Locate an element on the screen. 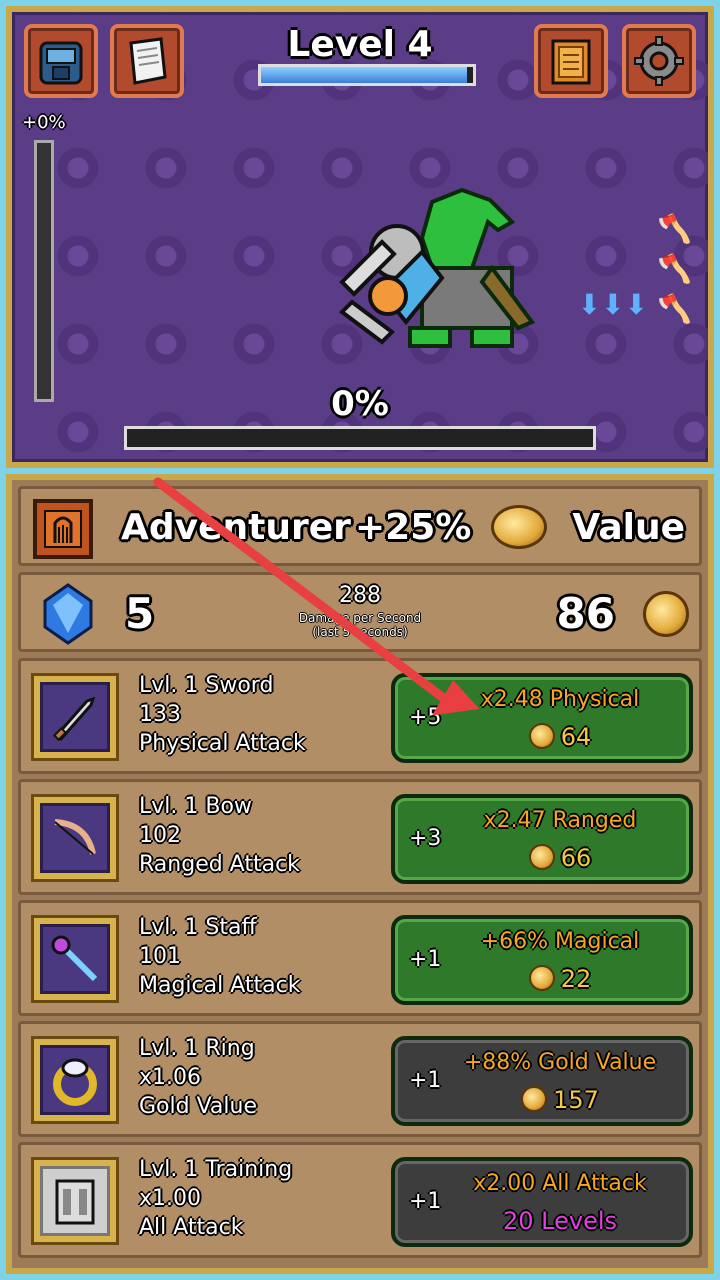 The image size is (720, 1280). class-bonus-stat: Value is located at coordinates (628, 527).